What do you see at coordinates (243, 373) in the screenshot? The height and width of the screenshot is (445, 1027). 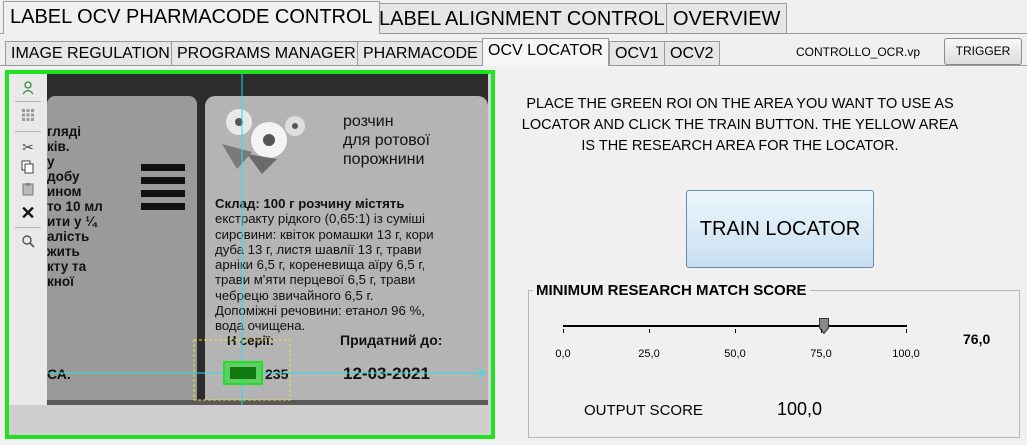 I see `locator-match-mark` at bounding box center [243, 373].